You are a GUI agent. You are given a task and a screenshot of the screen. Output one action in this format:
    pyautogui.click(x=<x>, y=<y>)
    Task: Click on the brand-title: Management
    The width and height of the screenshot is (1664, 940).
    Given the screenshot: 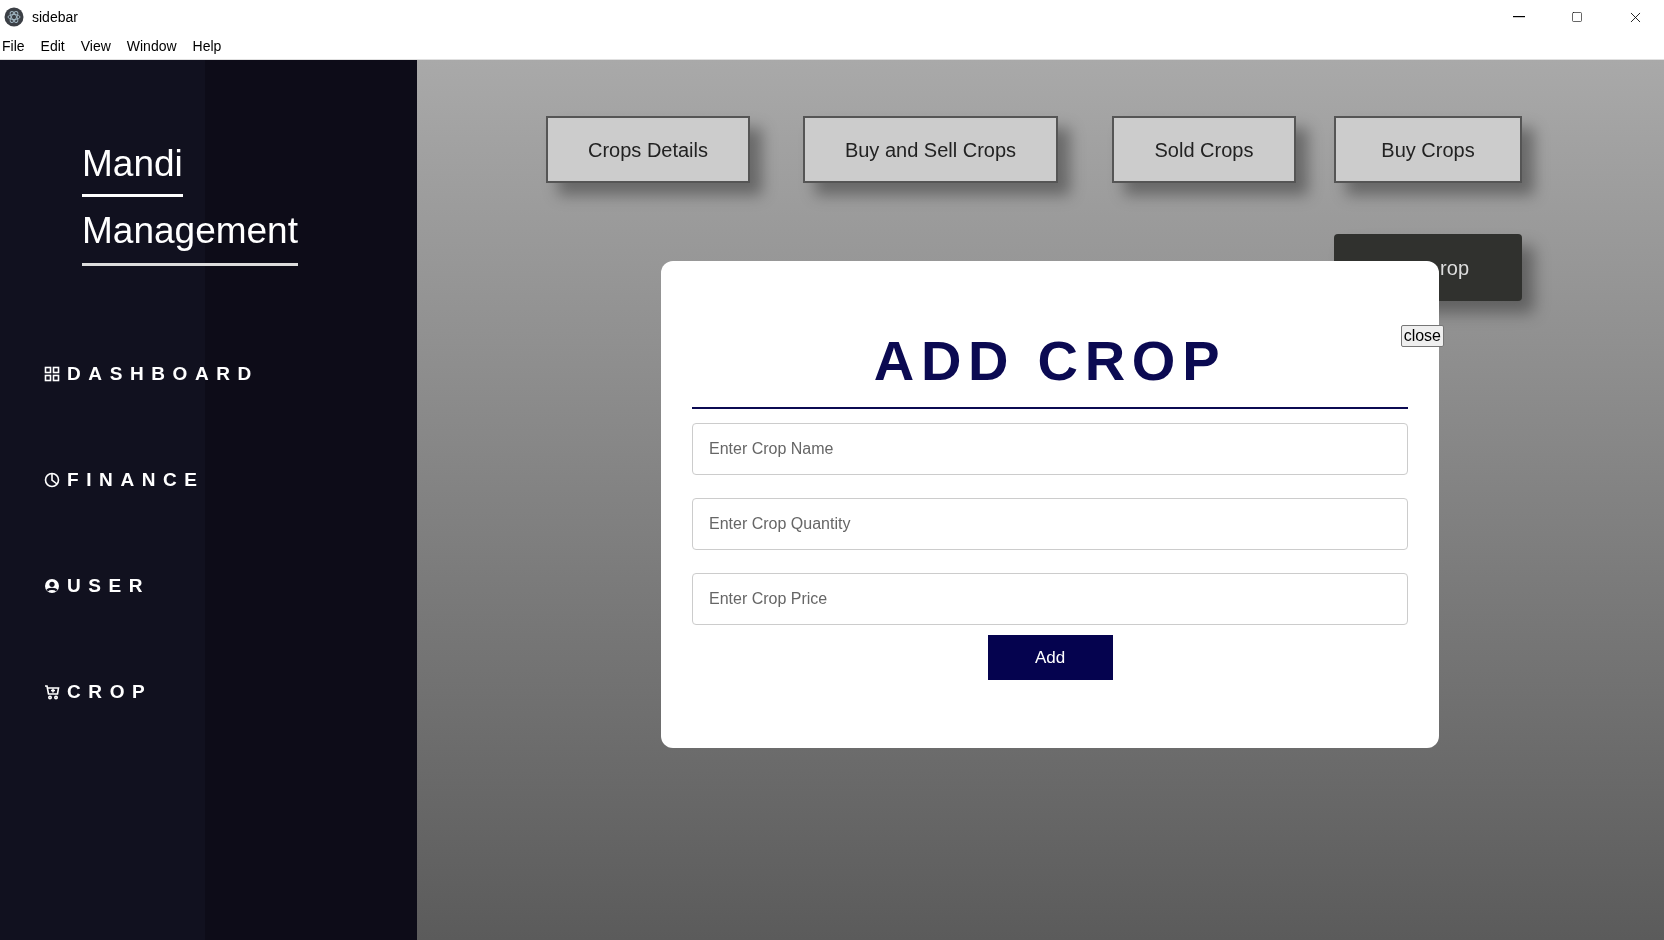 What is the action you would take?
    pyautogui.click(x=190, y=237)
    